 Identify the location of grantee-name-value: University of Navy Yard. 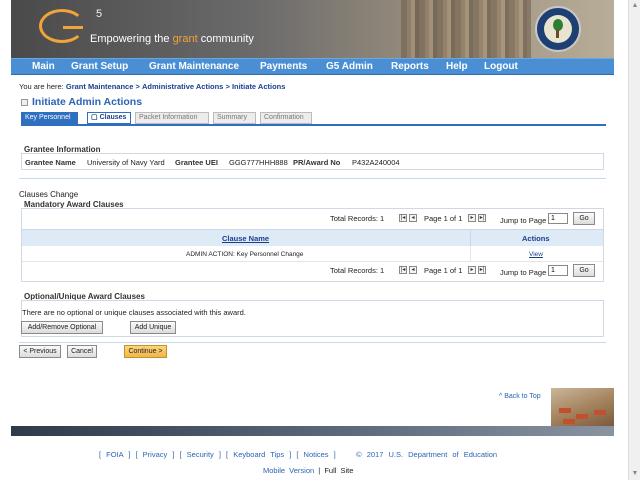
(126, 162).